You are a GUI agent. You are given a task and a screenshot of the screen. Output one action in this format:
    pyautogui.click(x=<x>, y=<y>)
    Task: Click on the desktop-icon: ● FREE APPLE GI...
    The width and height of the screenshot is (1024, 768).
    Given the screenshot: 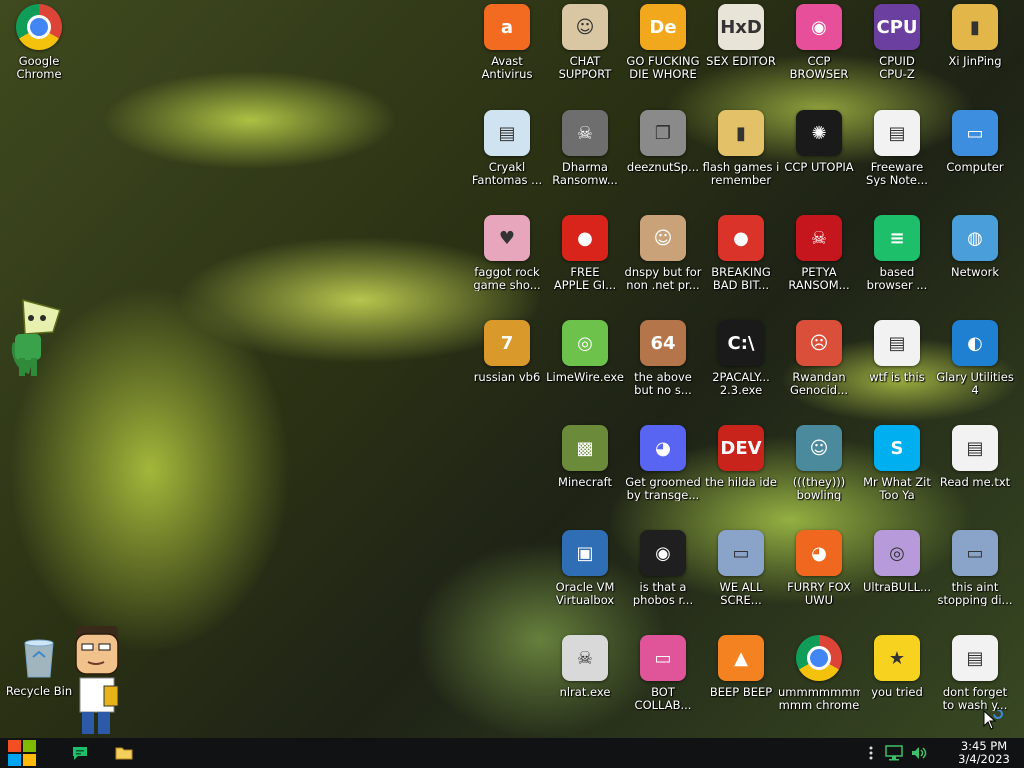 What is the action you would take?
    pyautogui.click(x=585, y=265)
    